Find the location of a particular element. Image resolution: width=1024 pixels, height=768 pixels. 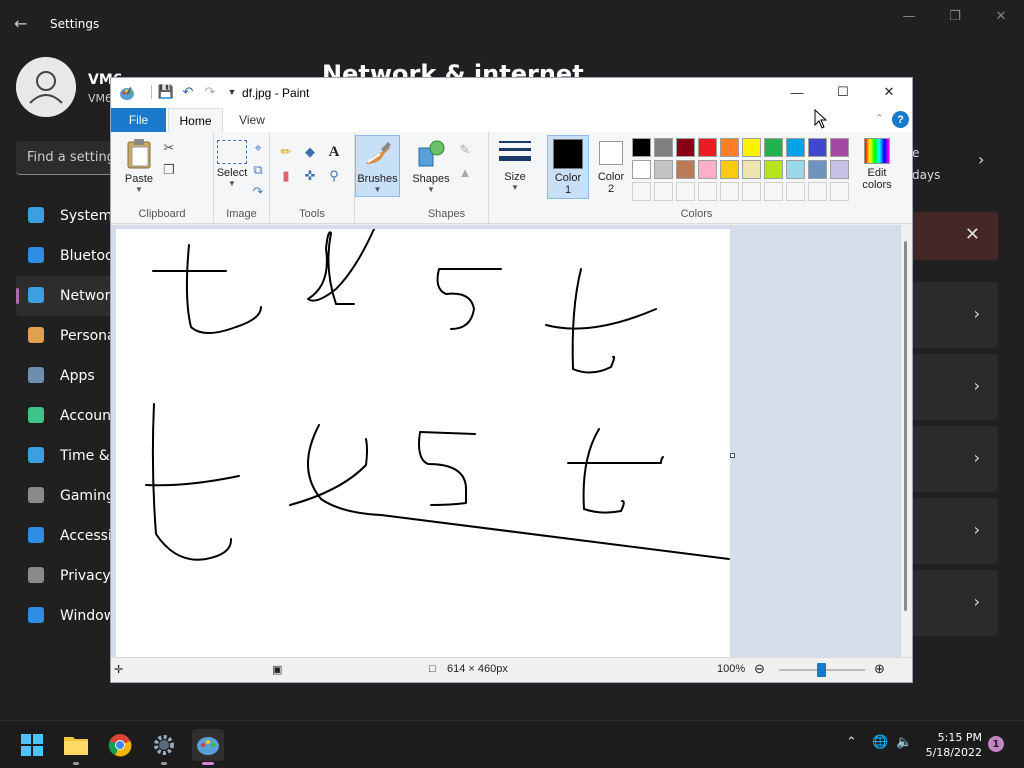

tab-file: File is located at coordinates (138, 120).